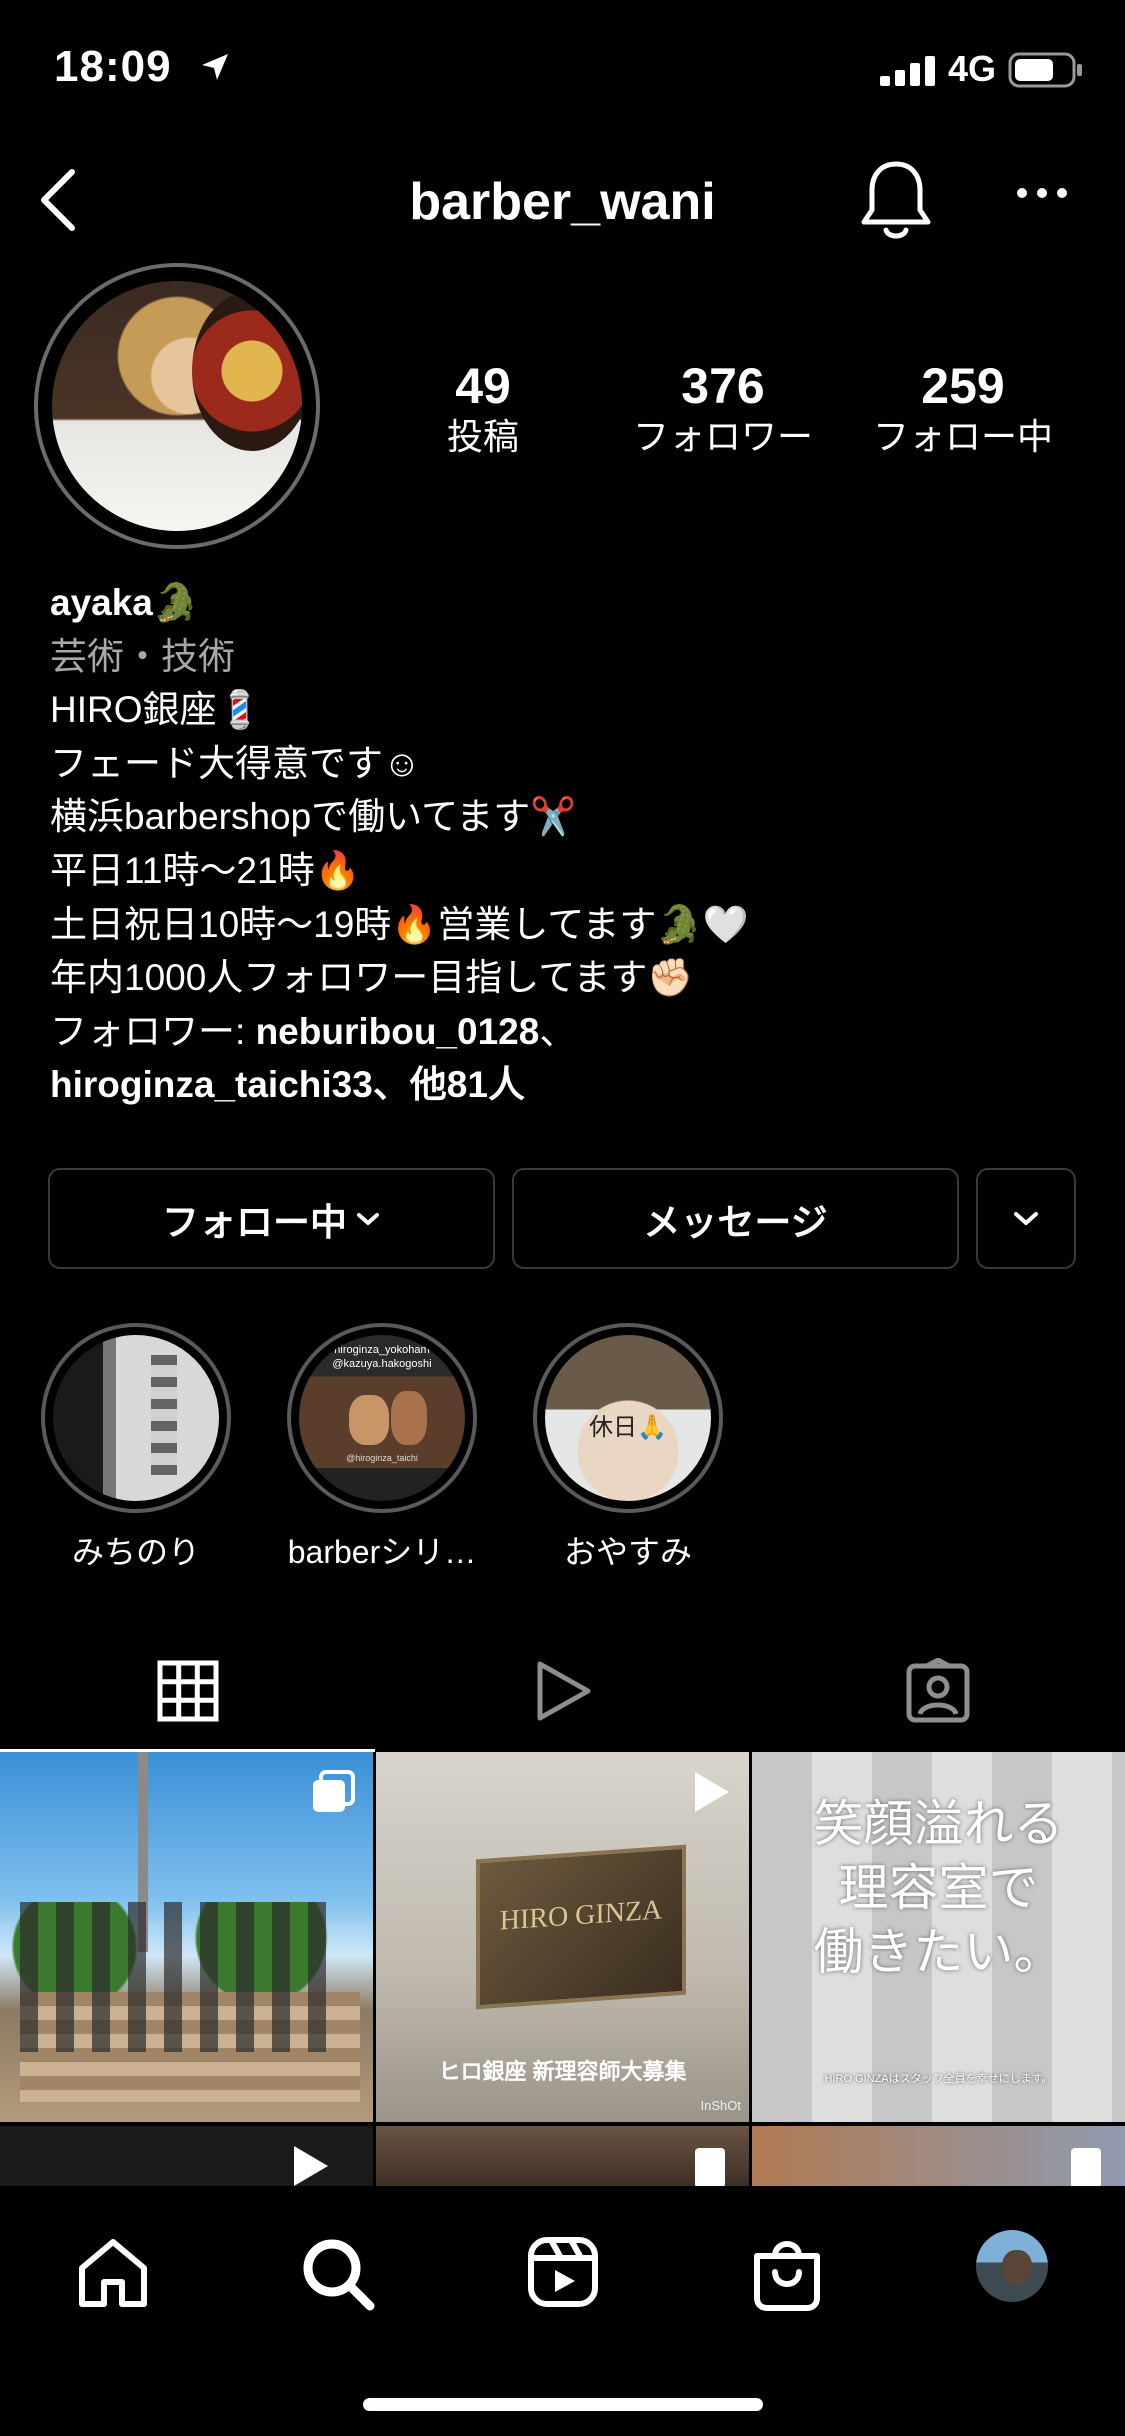 This screenshot has height=2436, width=1125. What do you see at coordinates (938, 1824) in the screenshot?
I see `post-overlay-line: 笑顔溢れる` at bounding box center [938, 1824].